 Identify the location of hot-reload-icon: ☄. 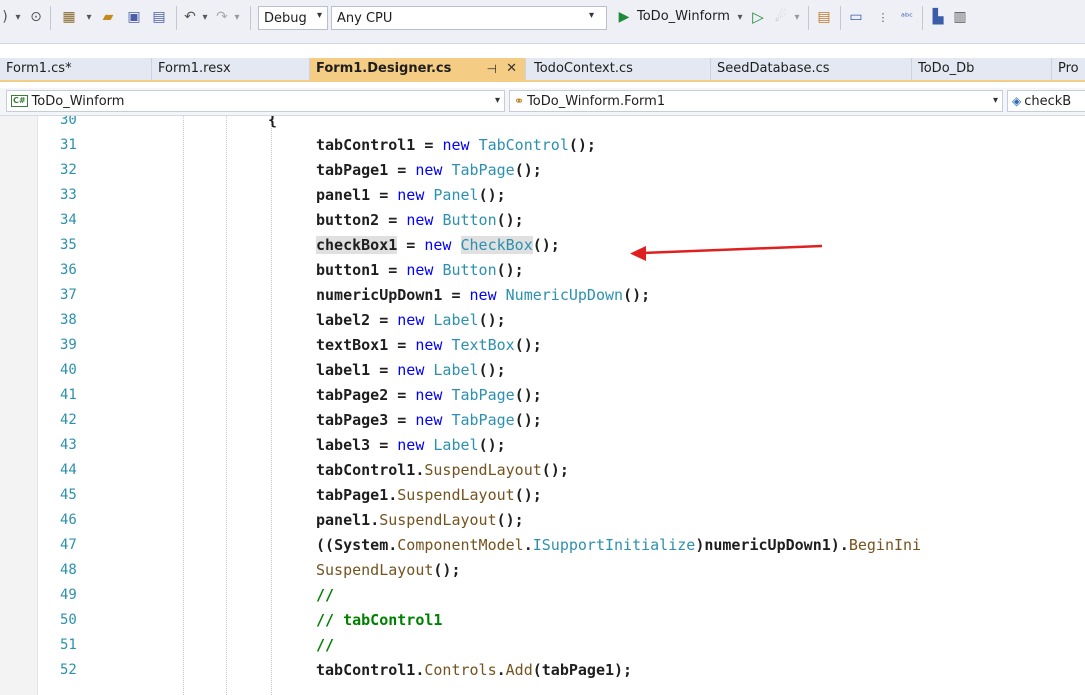
(781, 17).